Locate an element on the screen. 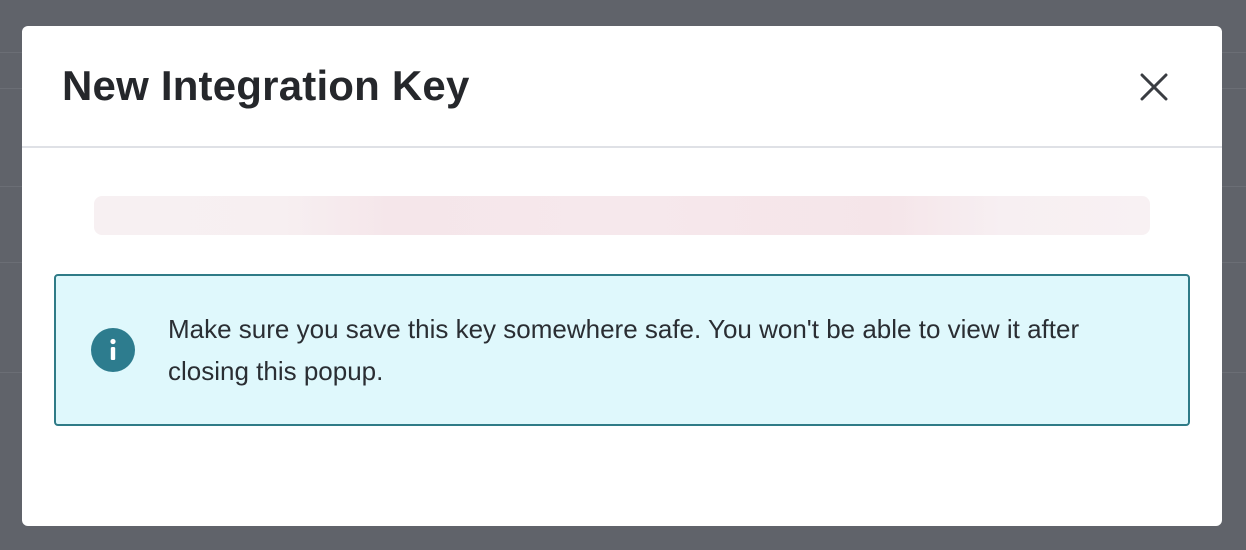 Image resolution: width=1246 pixels, height=550 pixels. close-button is located at coordinates (1154, 87).